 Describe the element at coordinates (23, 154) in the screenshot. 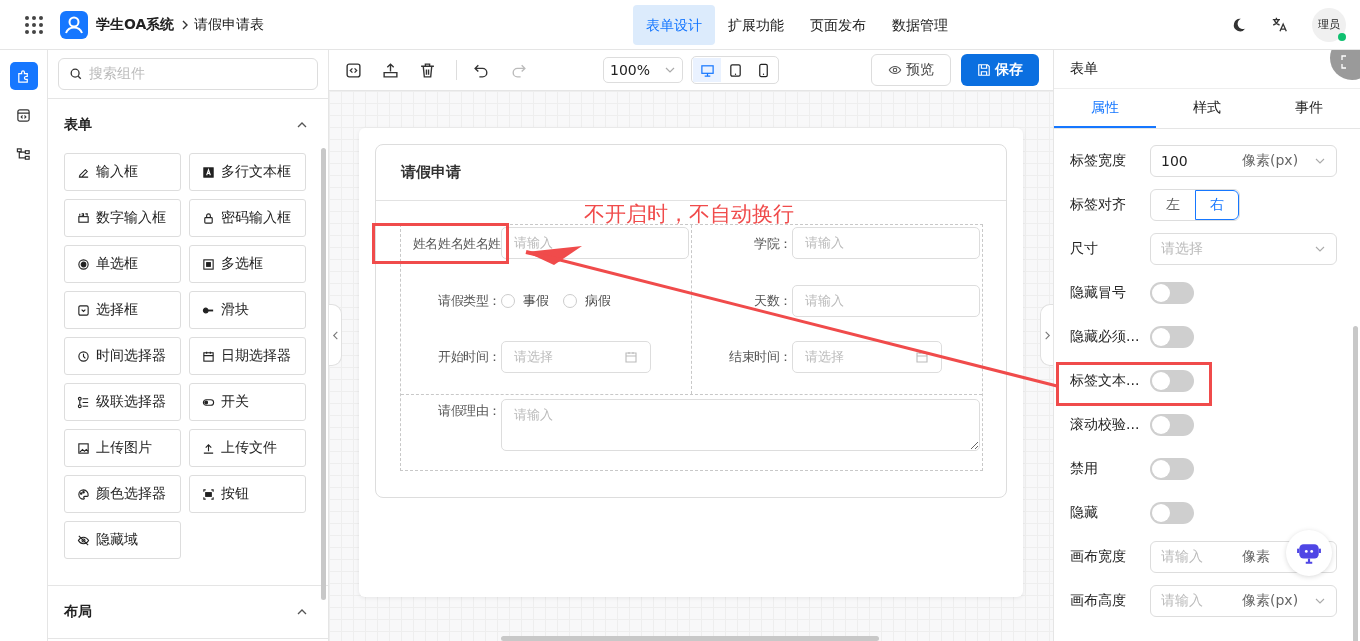

I see `tree-icon` at that location.